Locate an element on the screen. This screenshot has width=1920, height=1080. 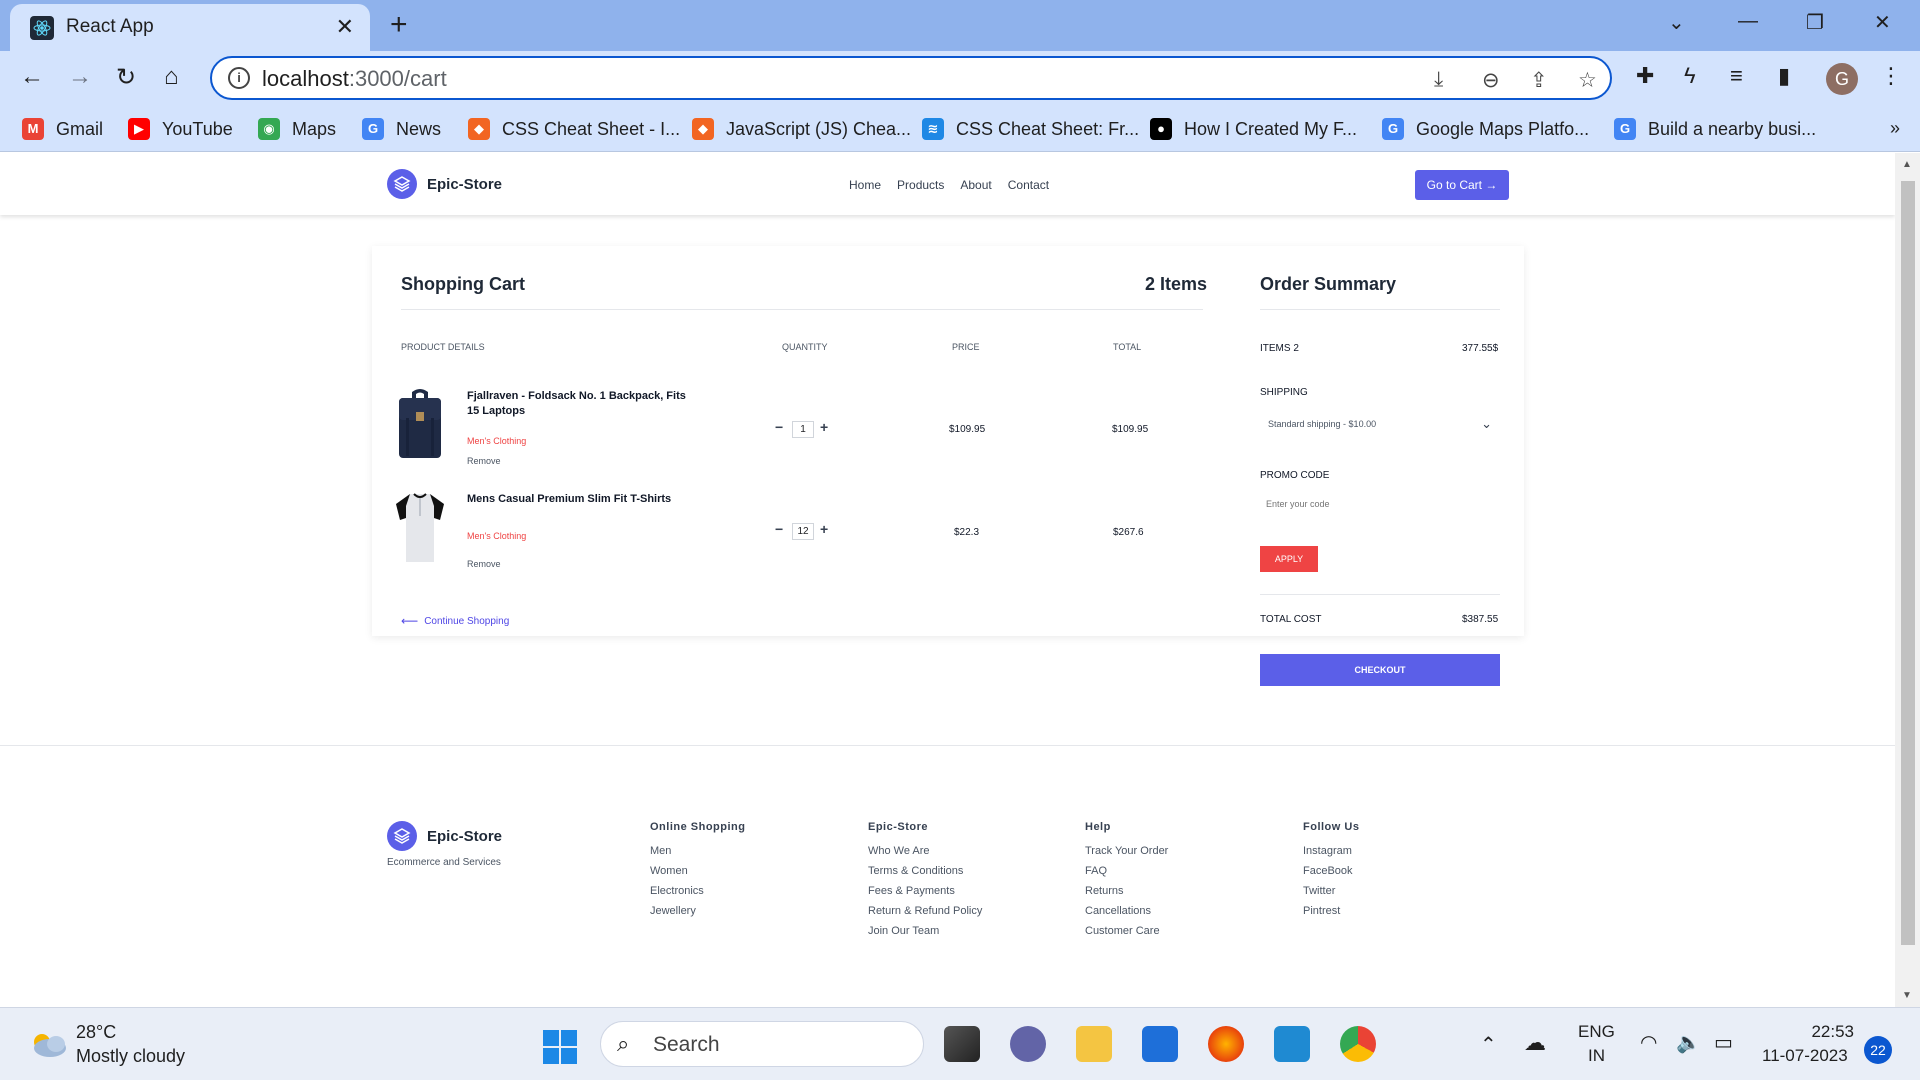
nav-contact: Contact is located at coordinates (1028, 185).